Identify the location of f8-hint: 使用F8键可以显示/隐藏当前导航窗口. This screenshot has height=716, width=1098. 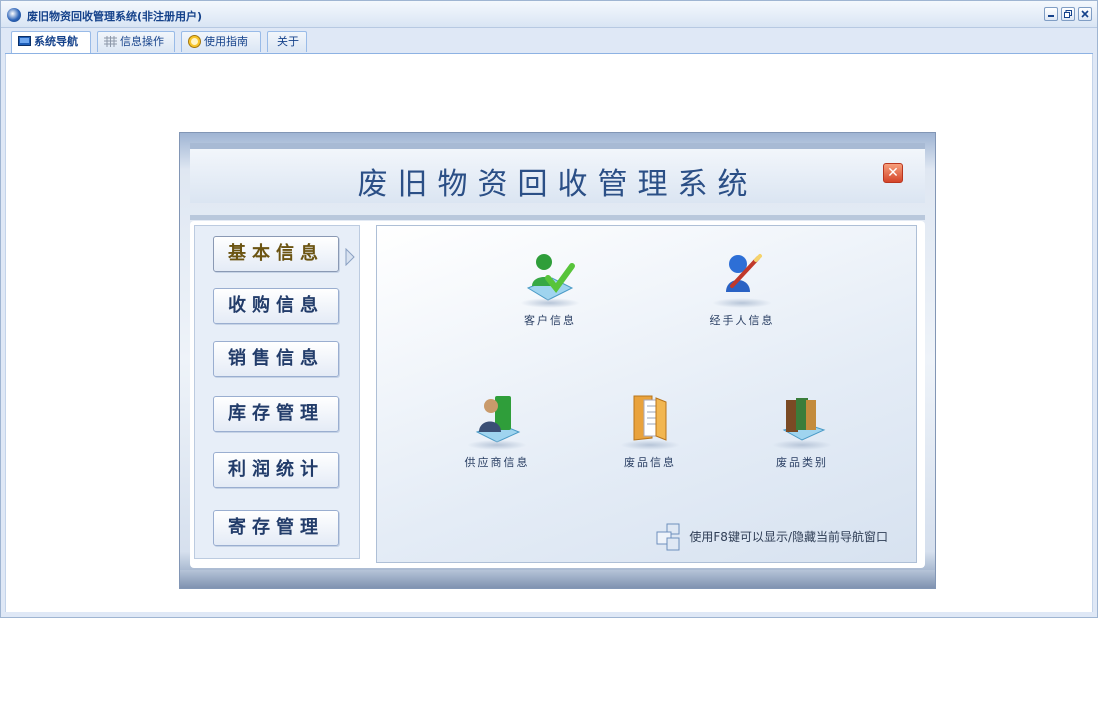
(772, 537).